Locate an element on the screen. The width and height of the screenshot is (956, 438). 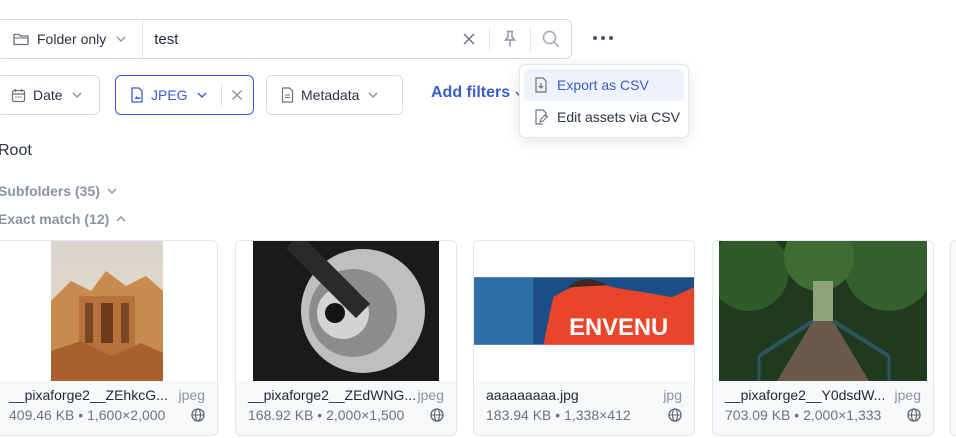
menu-item-label: Export as CSV is located at coordinates (603, 85).